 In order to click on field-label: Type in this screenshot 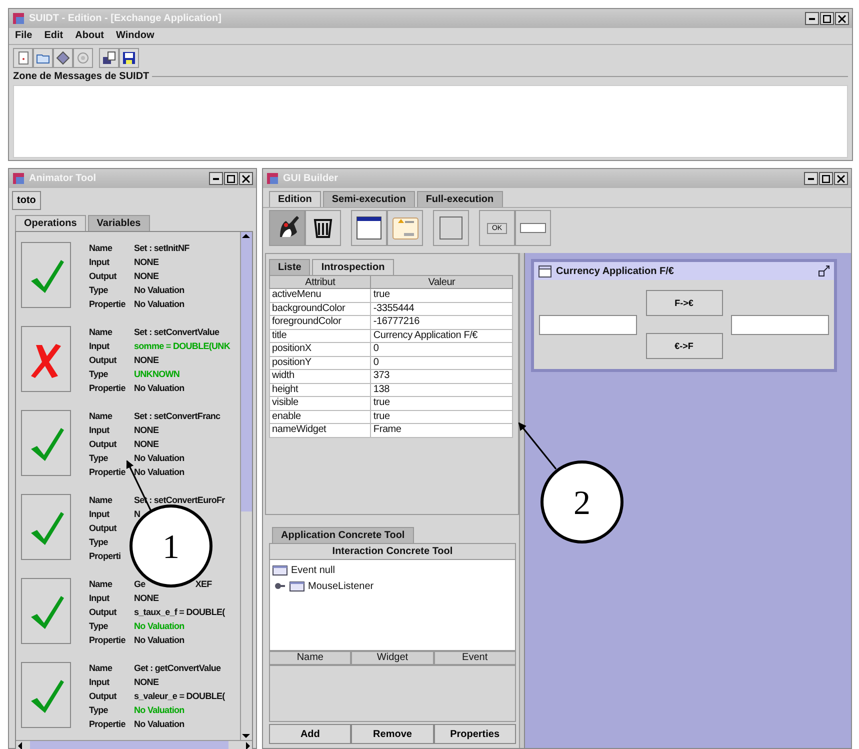, I will do `click(99, 458)`.